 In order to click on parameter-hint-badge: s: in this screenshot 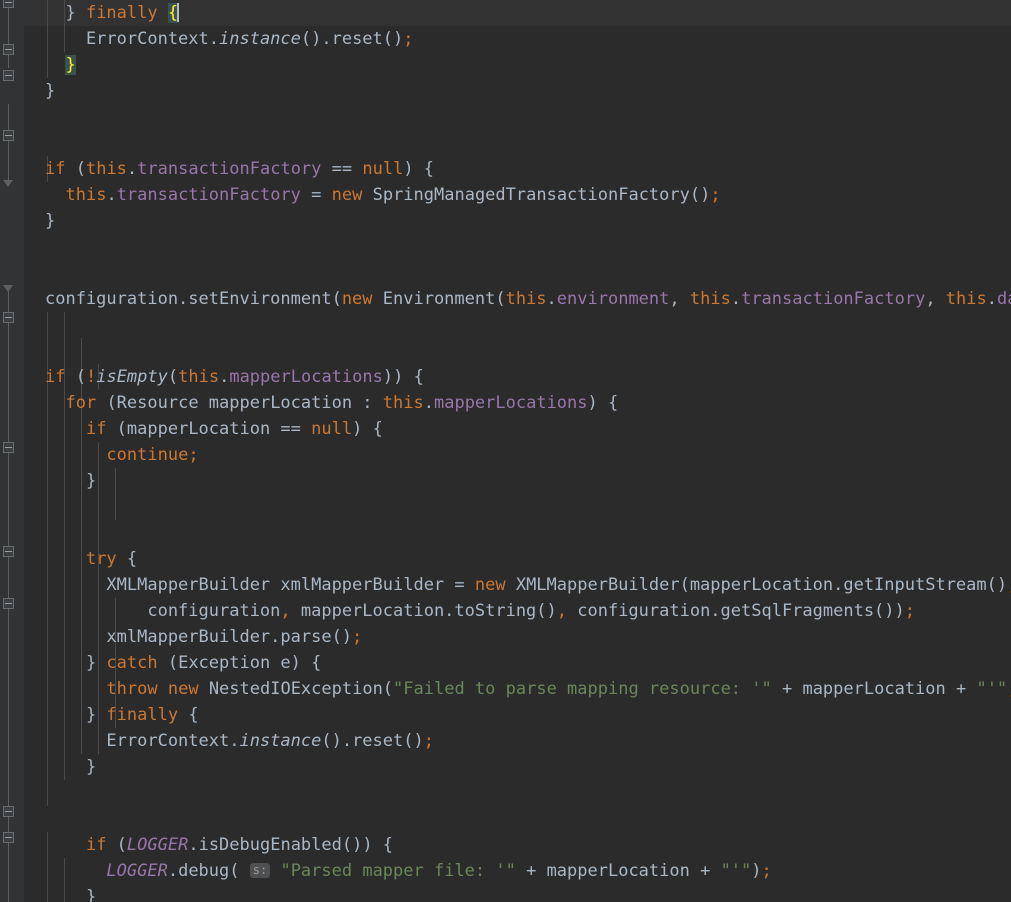, I will do `click(260, 870)`.